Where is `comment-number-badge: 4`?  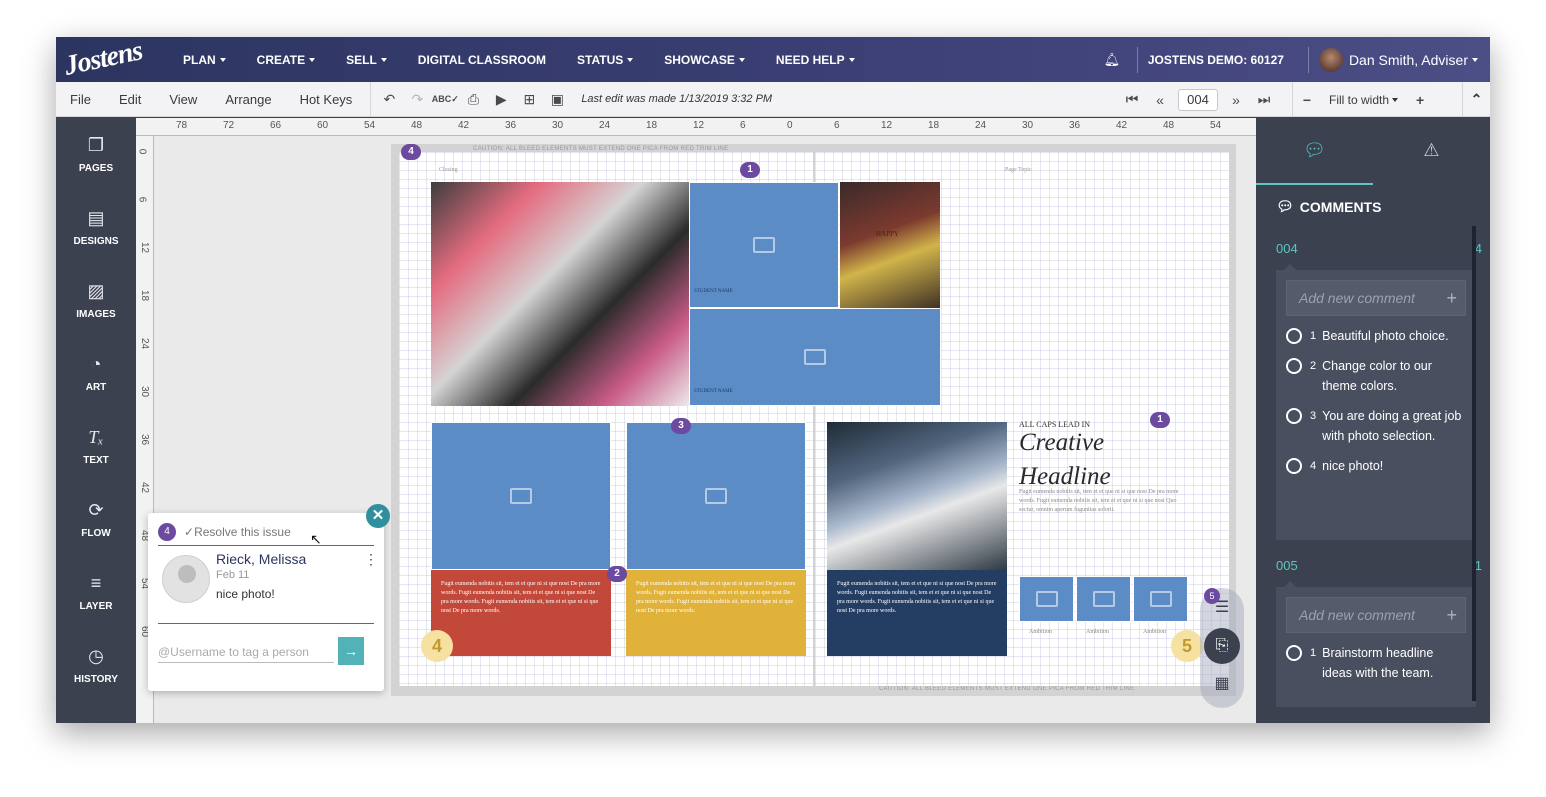
comment-number-badge: 4 is located at coordinates (167, 532).